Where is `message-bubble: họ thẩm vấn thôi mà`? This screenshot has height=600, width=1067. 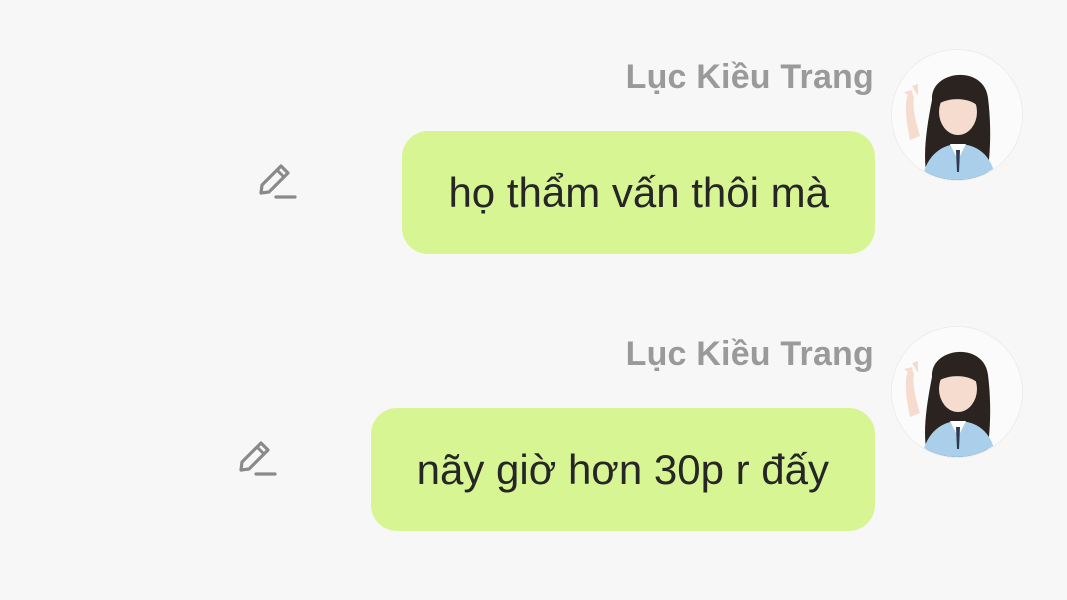
message-bubble: họ thẩm vấn thôi mà is located at coordinates (638, 192).